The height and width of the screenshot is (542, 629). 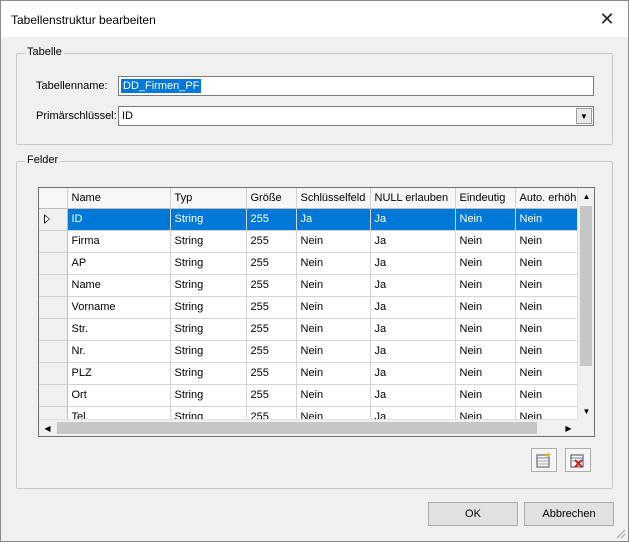 I want to click on chevron-down-icon: ▼, so click(x=584, y=116).